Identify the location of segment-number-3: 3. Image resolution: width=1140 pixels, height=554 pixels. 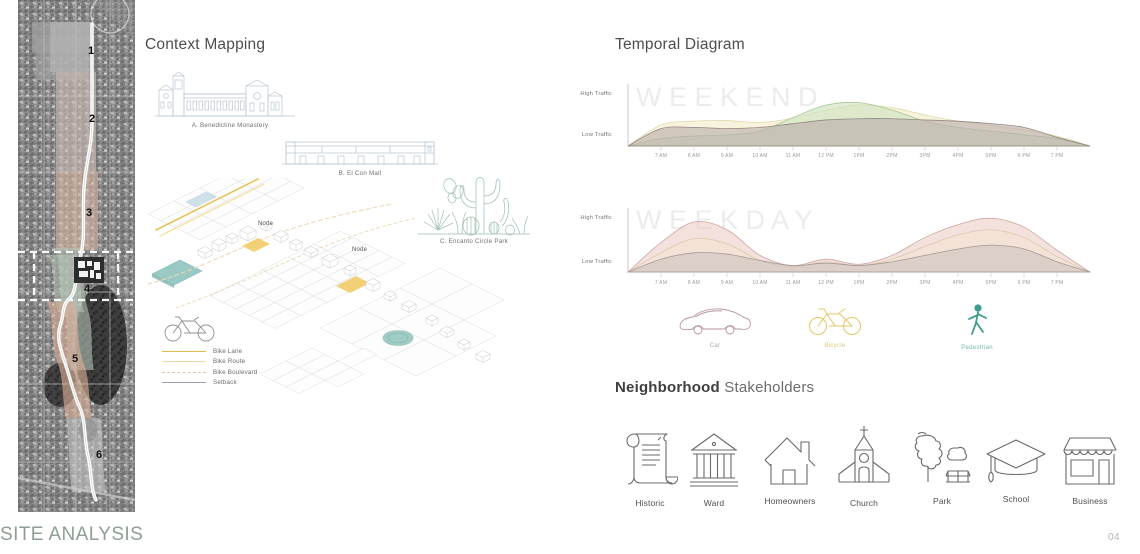
(89, 213).